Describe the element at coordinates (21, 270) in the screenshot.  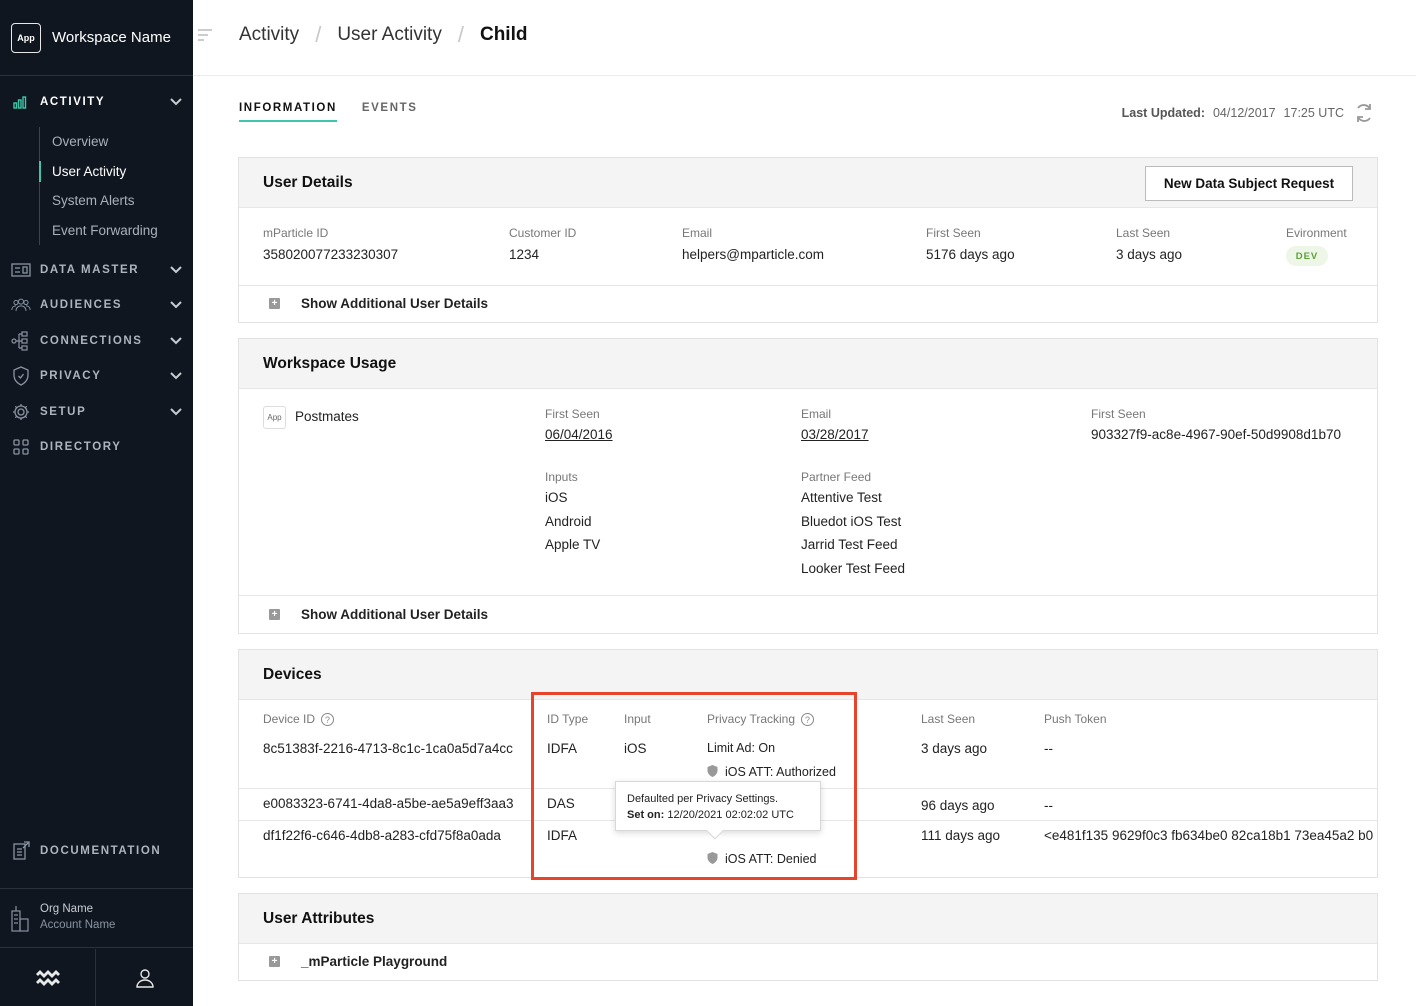
I see `data-master-icon` at that location.